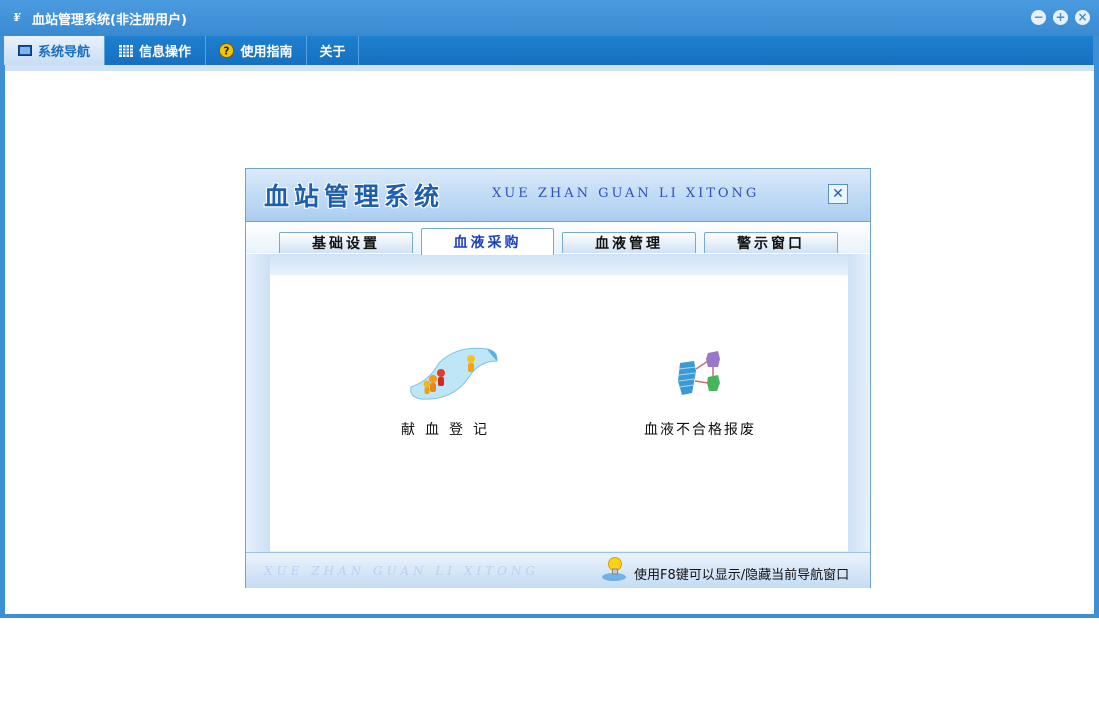  What do you see at coordinates (549, 18) in the screenshot?
I see `title-bar: ¥ 血站管理系统(非注册用户) − + ×` at bounding box center [549, 18].